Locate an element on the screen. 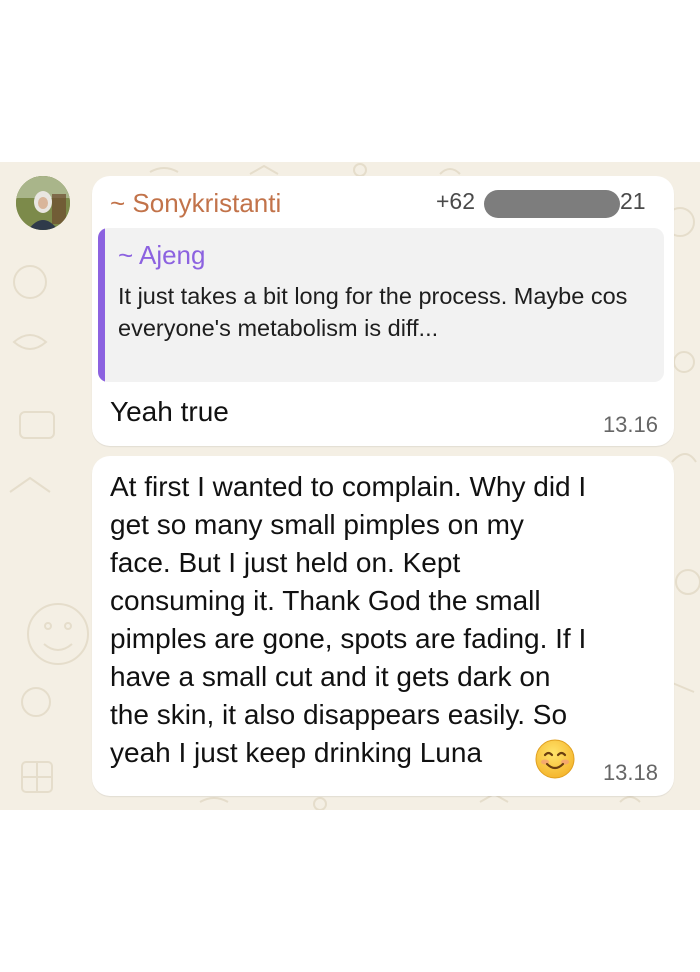 The height and width of the screenshot is (972, 700). quote-accent-bar is located at coordinates (101, 305).